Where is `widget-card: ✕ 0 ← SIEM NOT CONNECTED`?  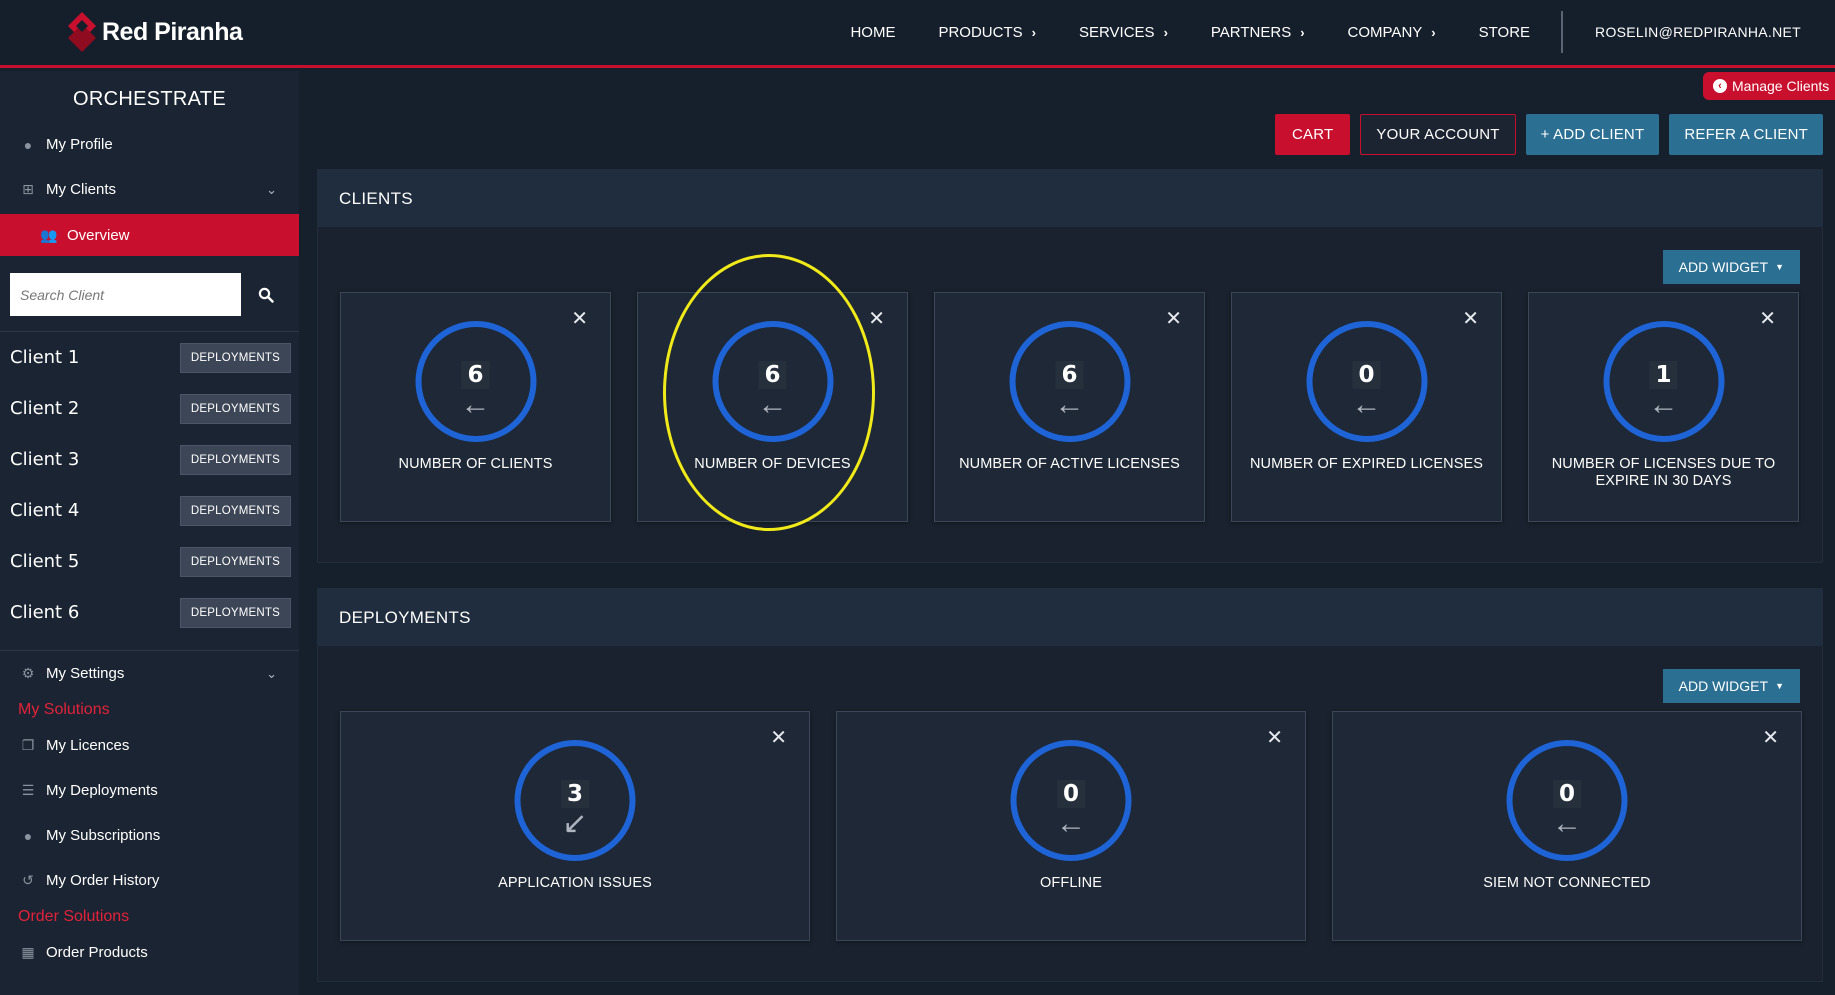 widget-card: ✕ 0 ← SIEM NOT CONNECTED is located at coordinates (1567, 826).